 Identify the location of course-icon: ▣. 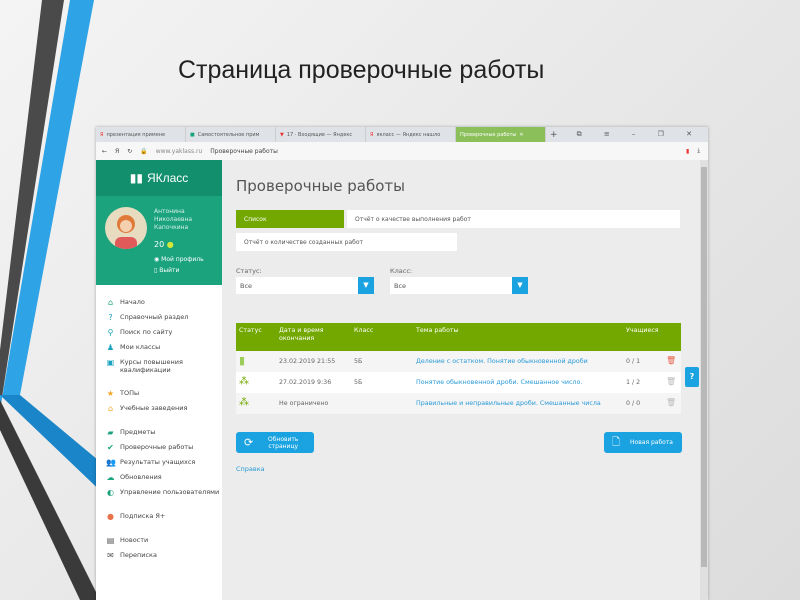
(110, 362).